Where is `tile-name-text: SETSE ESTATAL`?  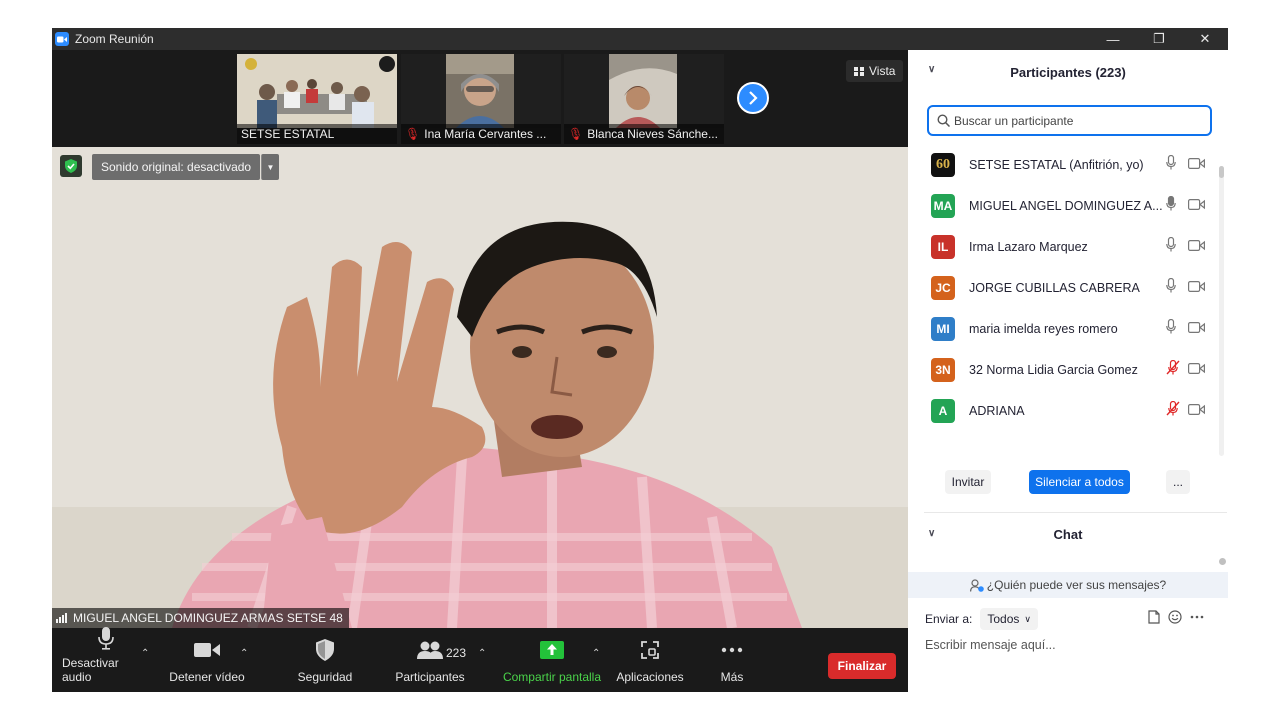 tile-name-text: SETSE ESTATAL is located at coordinates (288, 134).